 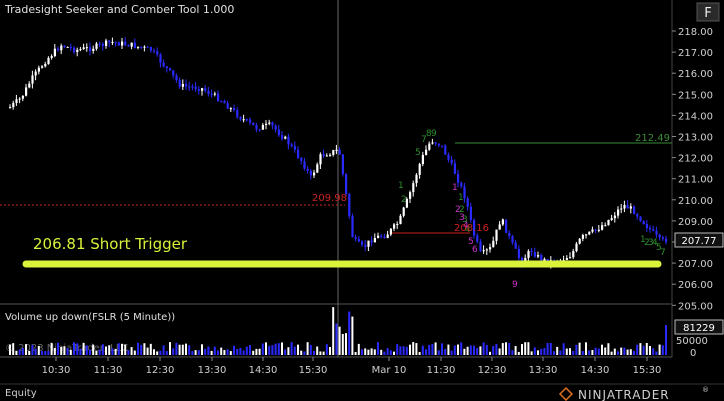 What do you see at coordinates (695, 116) in the screenshot?
I see `price-tick-label: 214.00` at bounding box center [695, 116].